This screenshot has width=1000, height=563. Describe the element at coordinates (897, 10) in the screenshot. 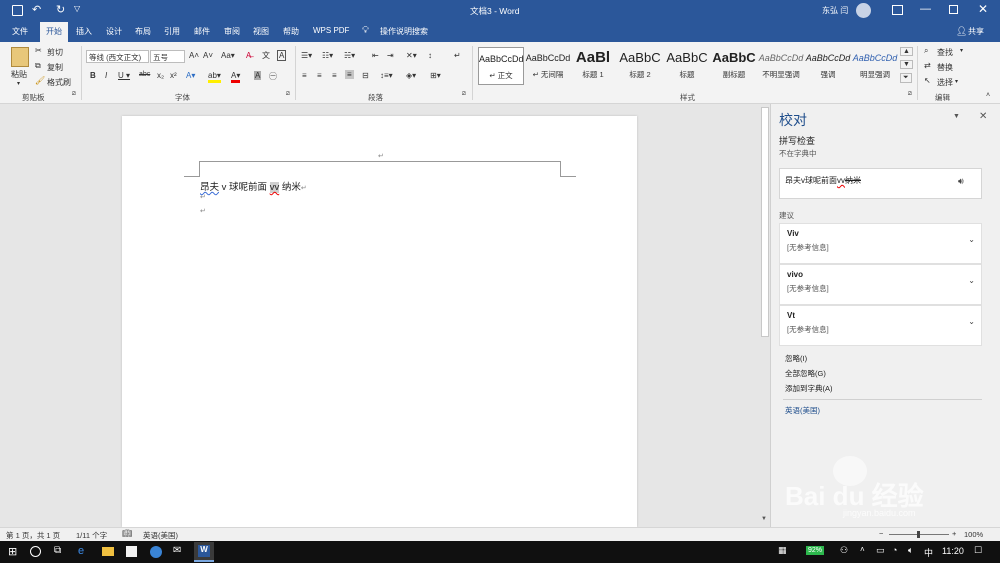

I see `ribbon-display-icon` at that location.